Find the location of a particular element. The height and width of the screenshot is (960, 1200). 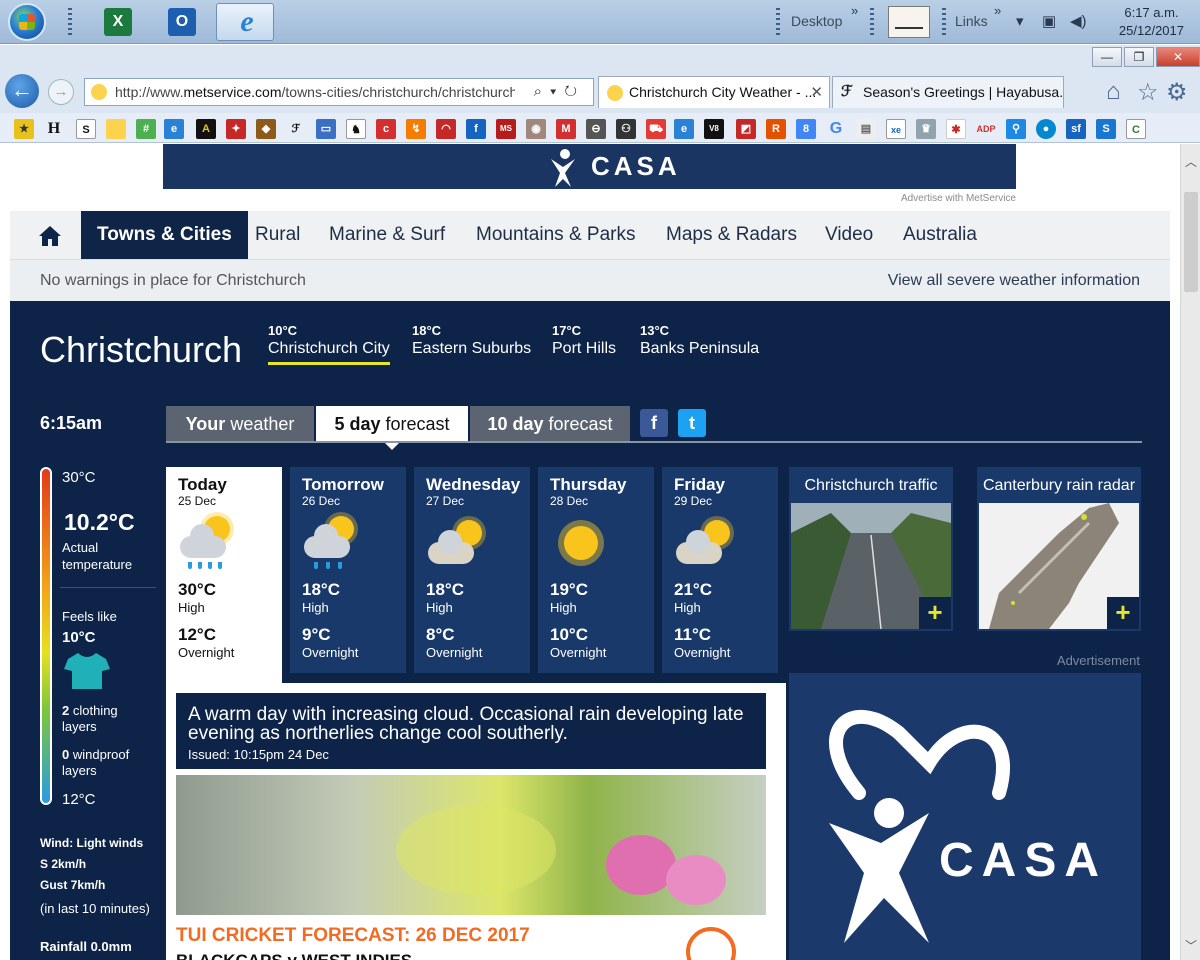

forecast-card-today: Today 25 Dec 30°C High 12°C Overnight is located at coordinates (224, 575).